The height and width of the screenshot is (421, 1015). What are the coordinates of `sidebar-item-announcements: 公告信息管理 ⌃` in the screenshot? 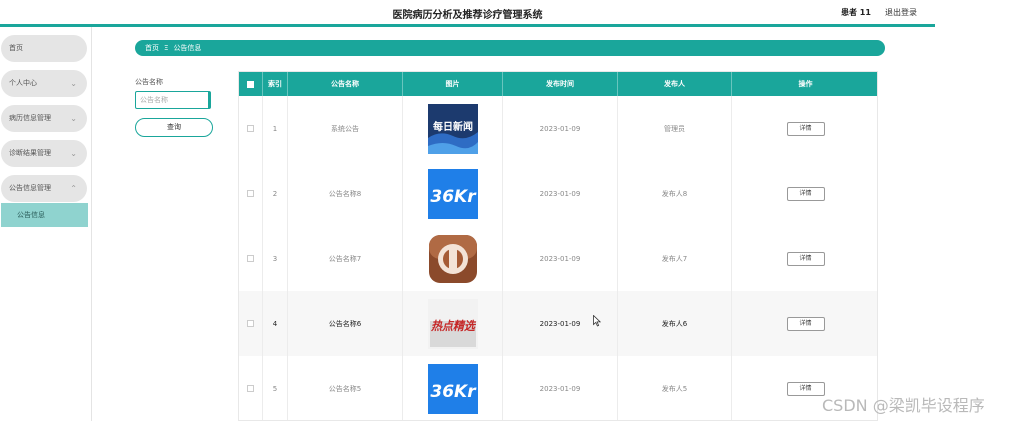 It's located at (44, 188).